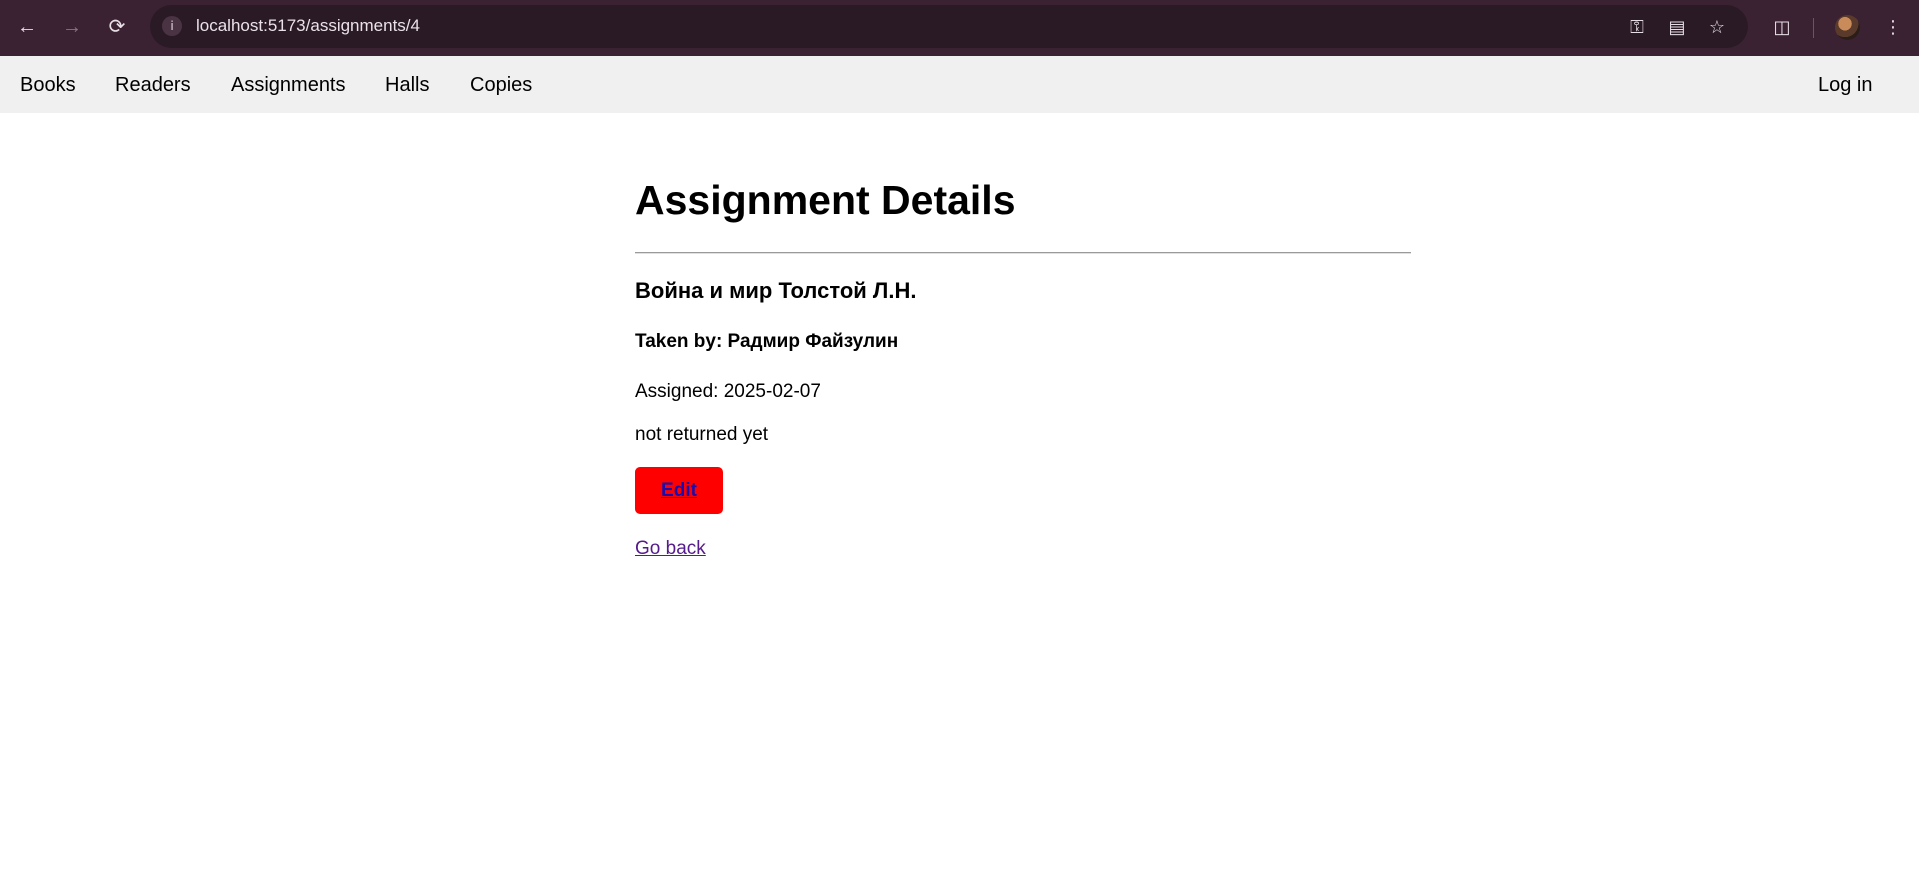  I want to click on nav-link-copies: Copies, so click(501, 85).